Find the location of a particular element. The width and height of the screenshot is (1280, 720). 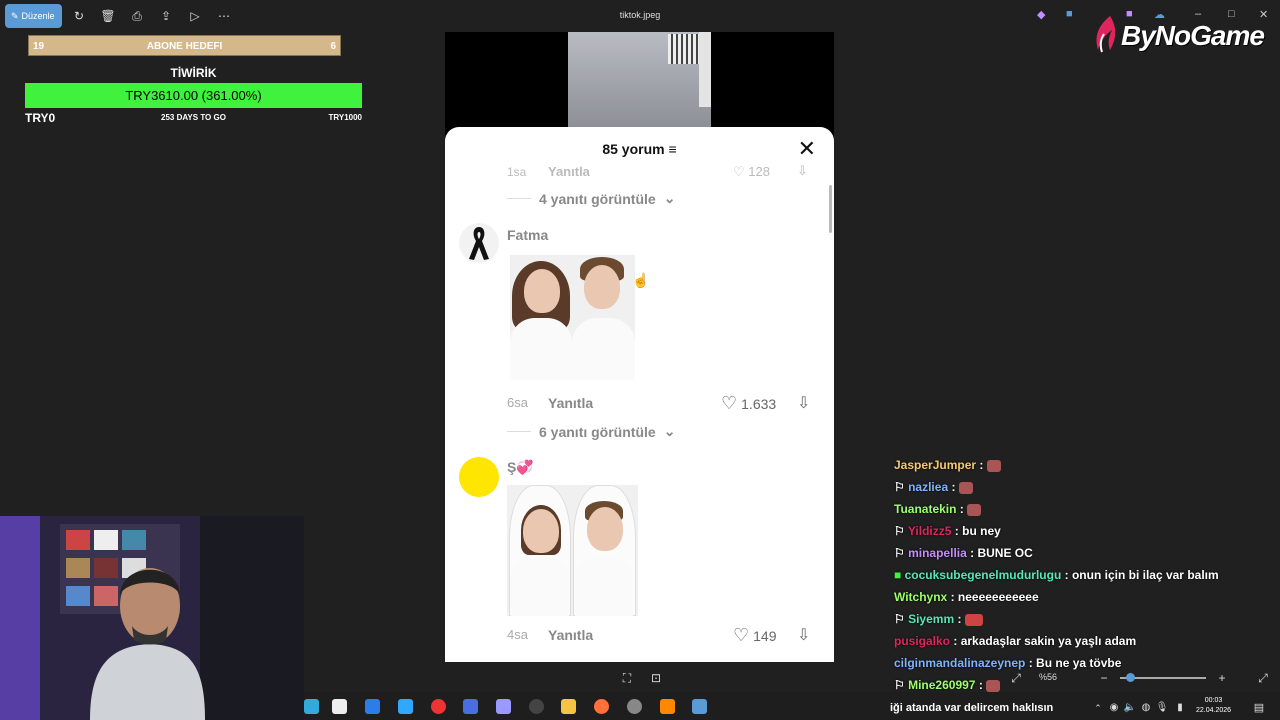

comment-username: Fatma is located at coordinates (527, 235).